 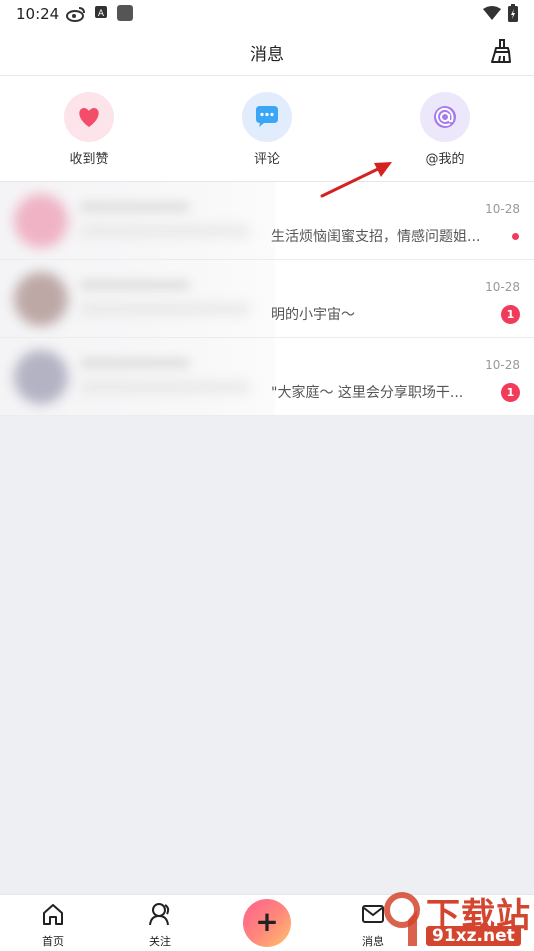 I want to click on annotation-arrow, so click(x=356, y=180).